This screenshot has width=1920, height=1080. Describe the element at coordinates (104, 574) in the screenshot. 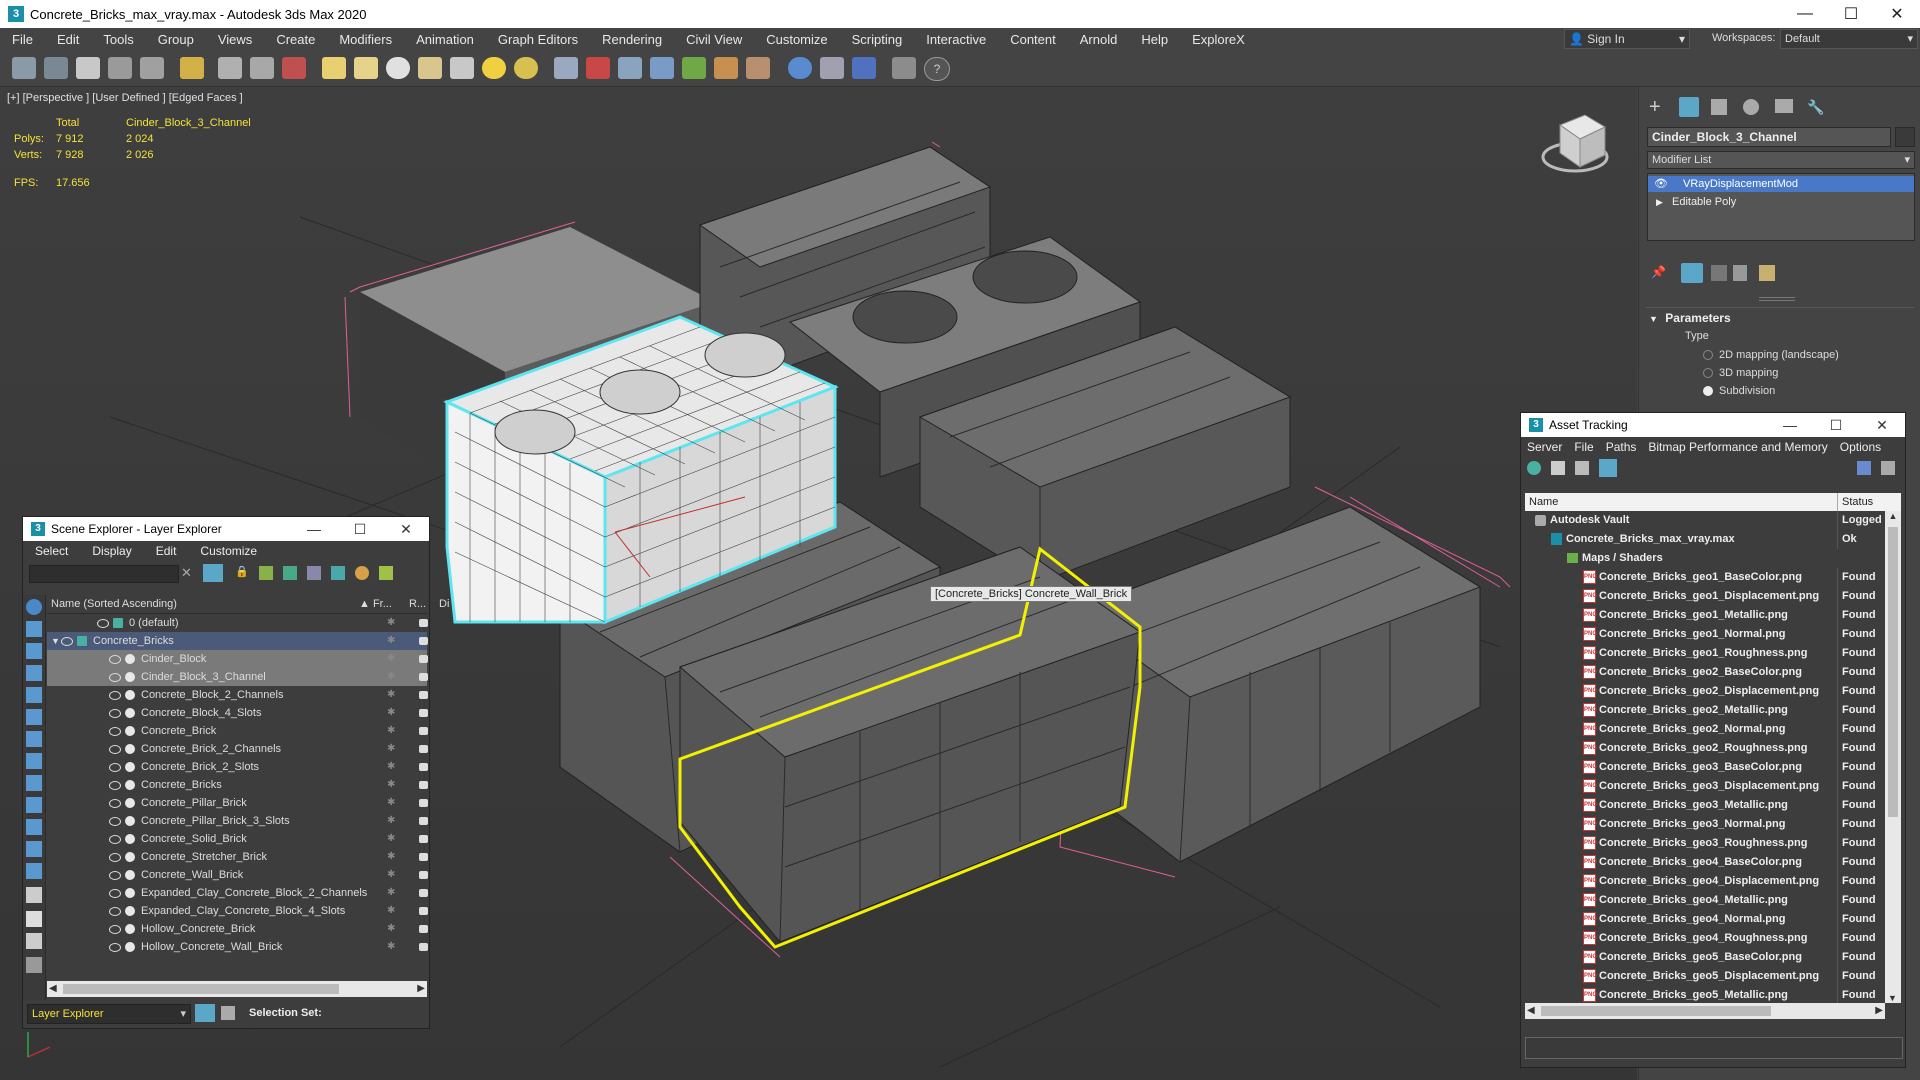

I see `search-input` at that location.